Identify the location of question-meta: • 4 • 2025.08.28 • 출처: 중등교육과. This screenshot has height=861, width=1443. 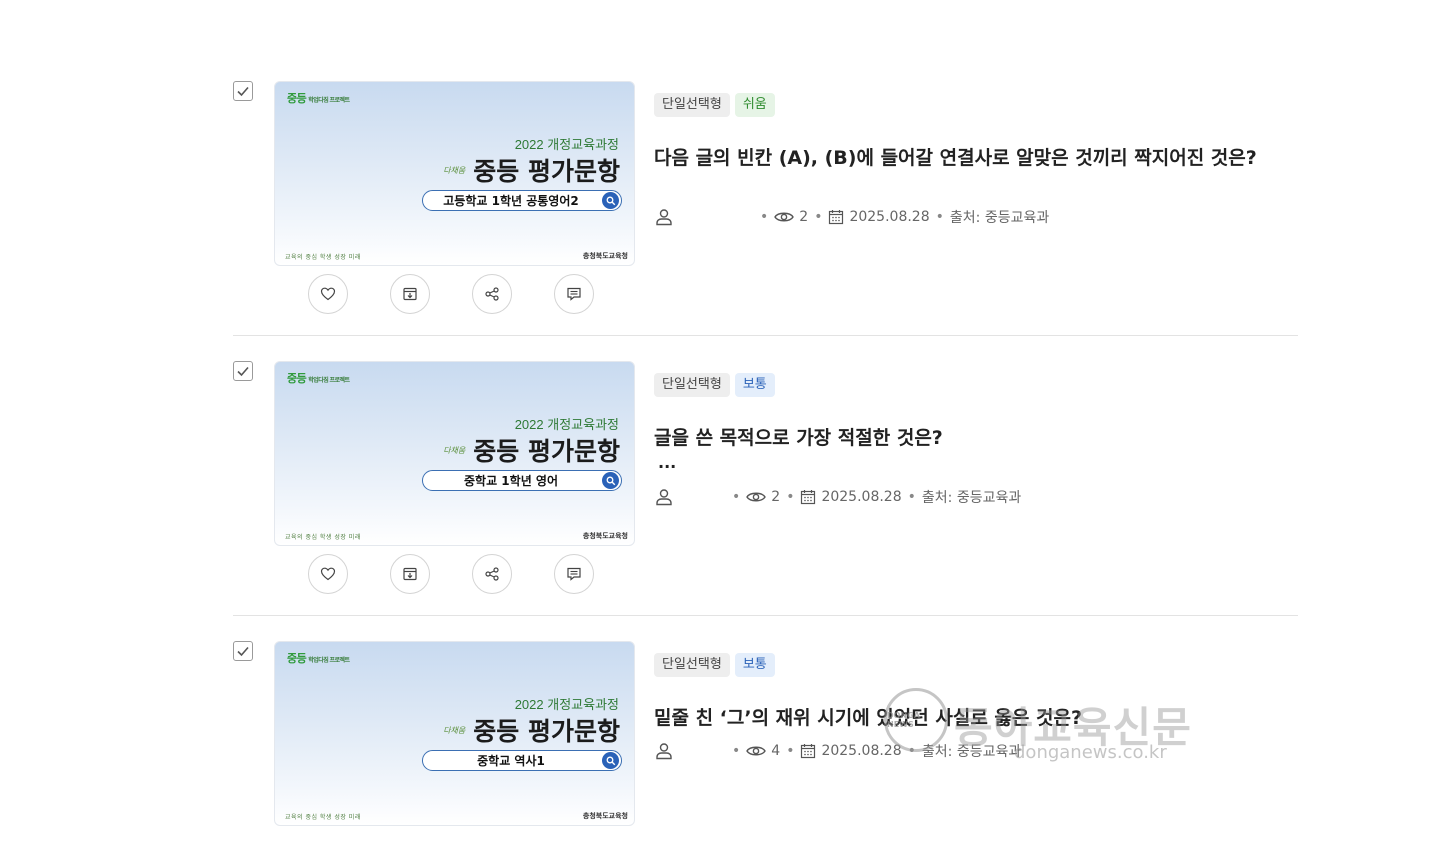
(837, 751).